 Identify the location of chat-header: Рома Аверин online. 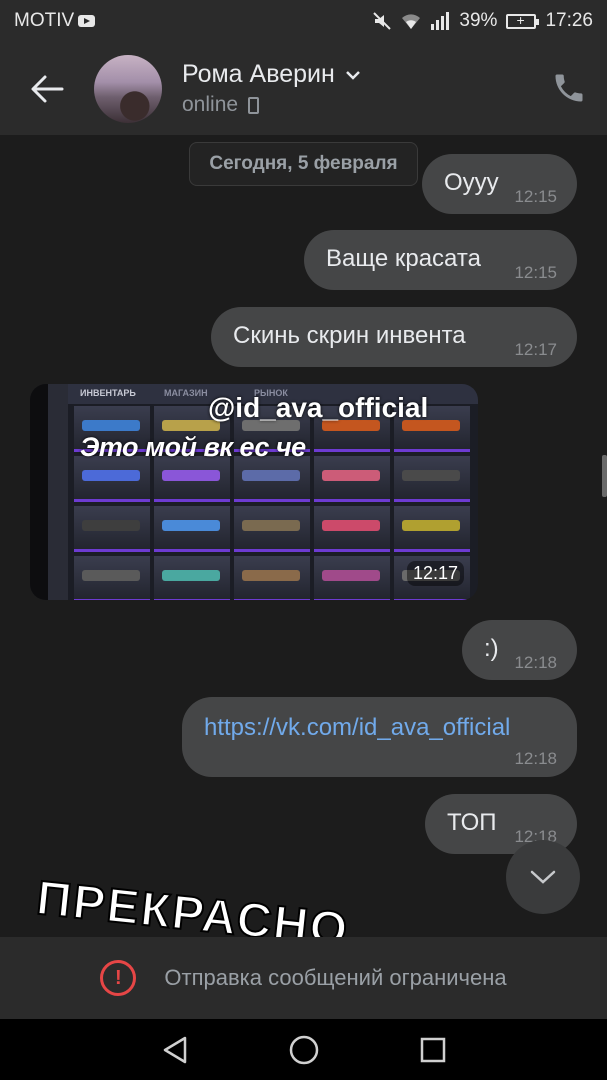
(303, 88).